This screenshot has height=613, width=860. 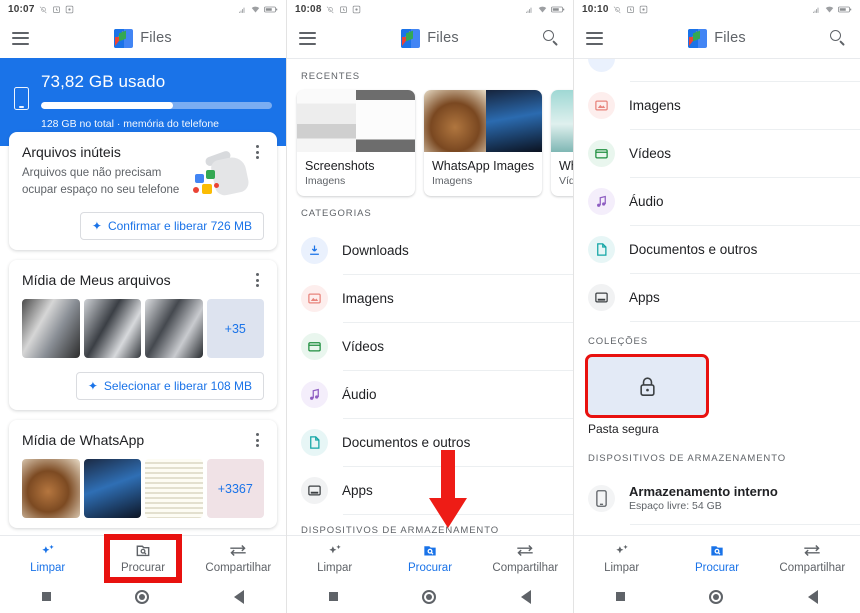 I want to click on more-thumbnails: +35, so click(x=235, y=329).